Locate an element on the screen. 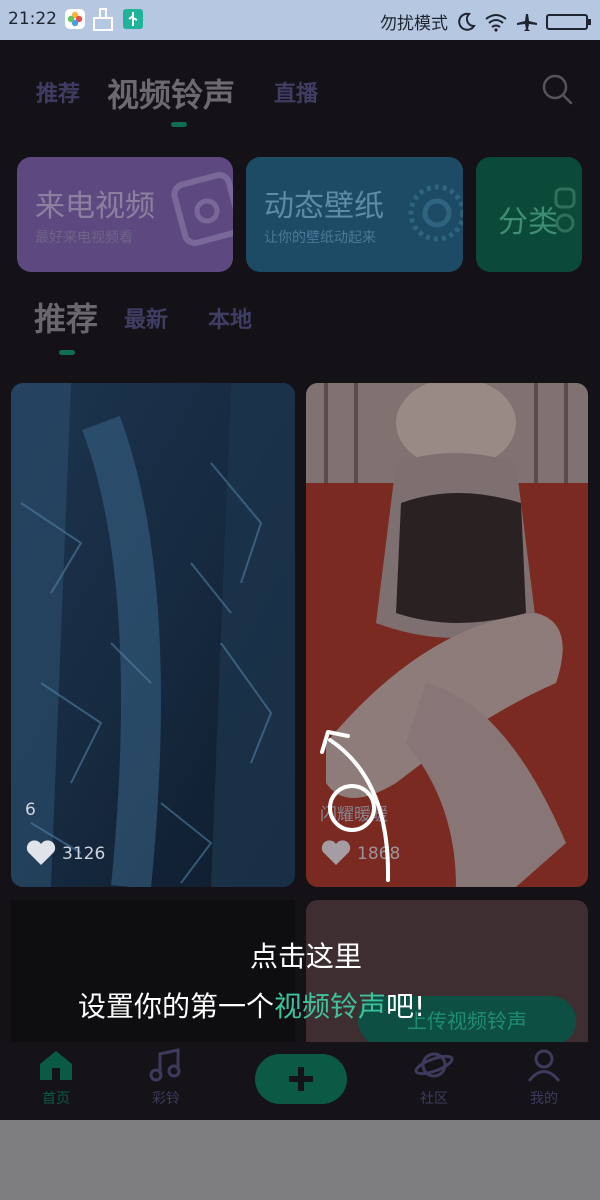  category-incoming-video: 来电视频 最好来电视频看 is located at coordinates (125, 214).